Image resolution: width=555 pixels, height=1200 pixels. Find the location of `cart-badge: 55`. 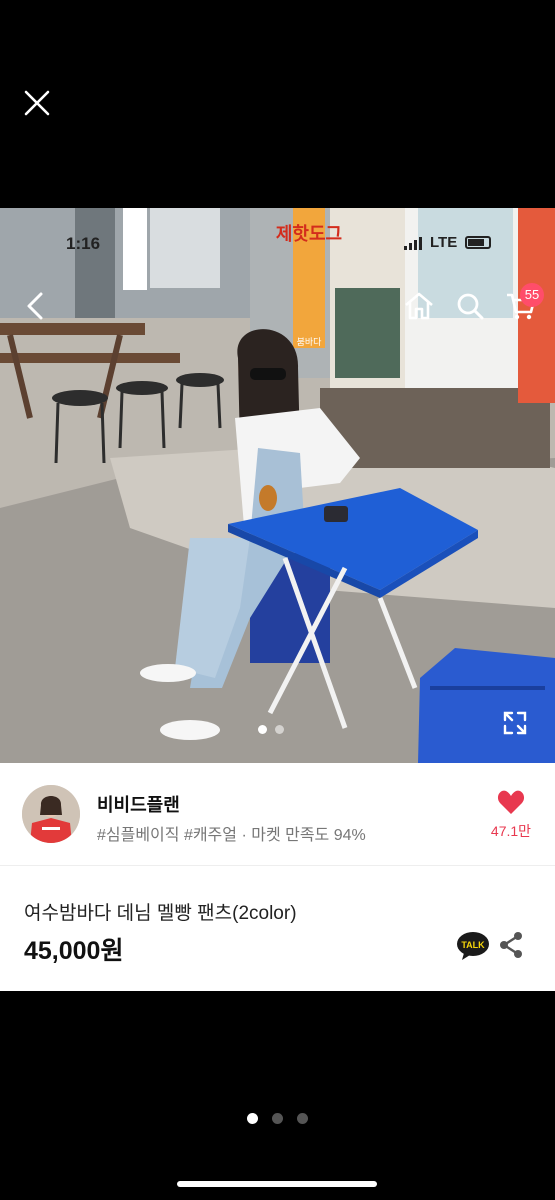

cart-badge: 55 is located at coordinates (532, 295).